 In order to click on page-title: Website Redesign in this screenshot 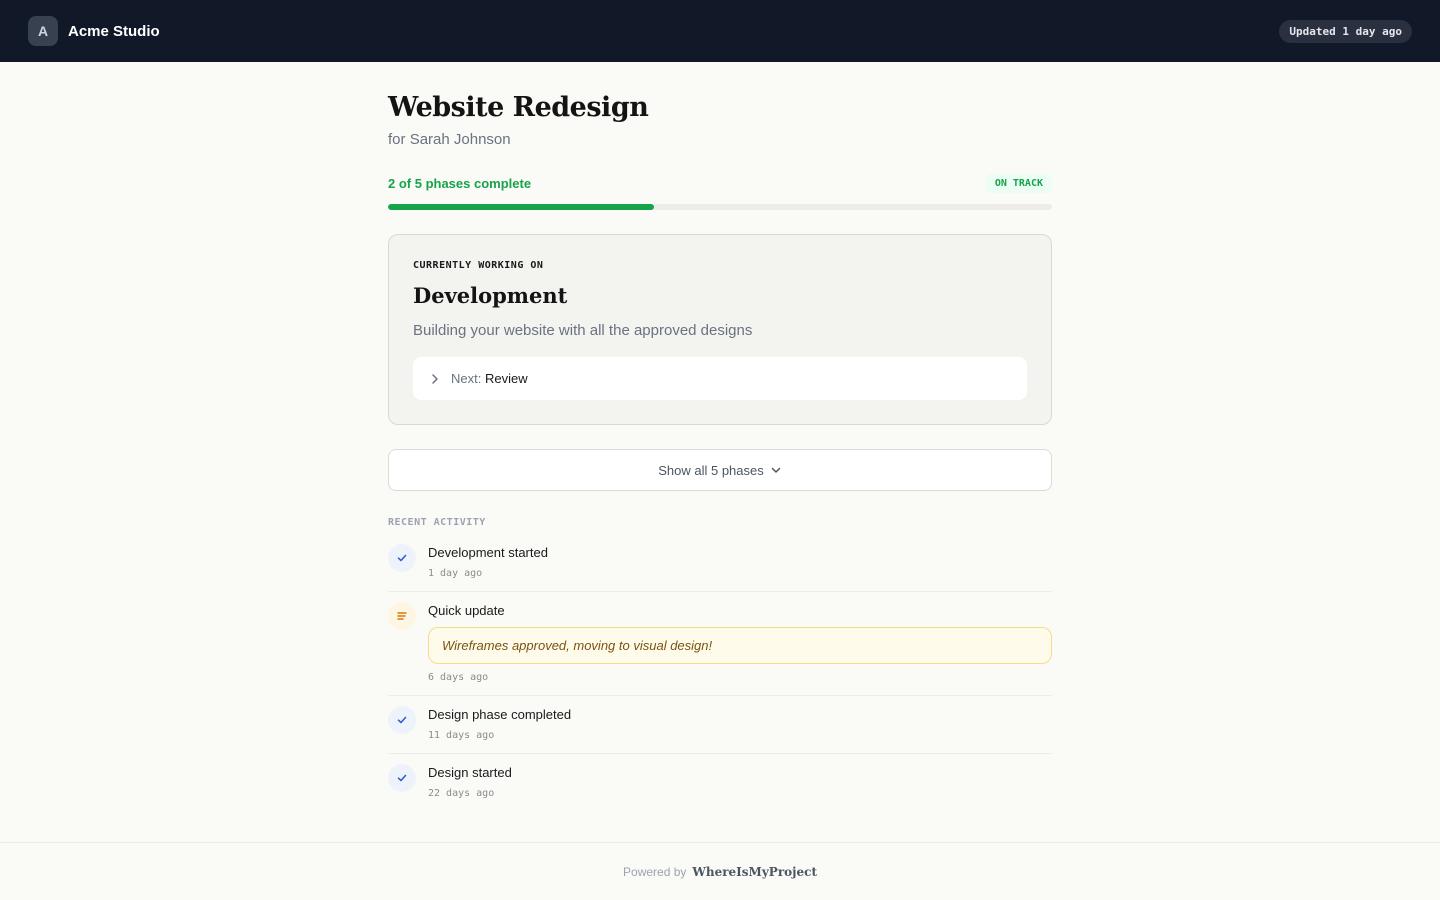, I will do `click(518, 107)`.